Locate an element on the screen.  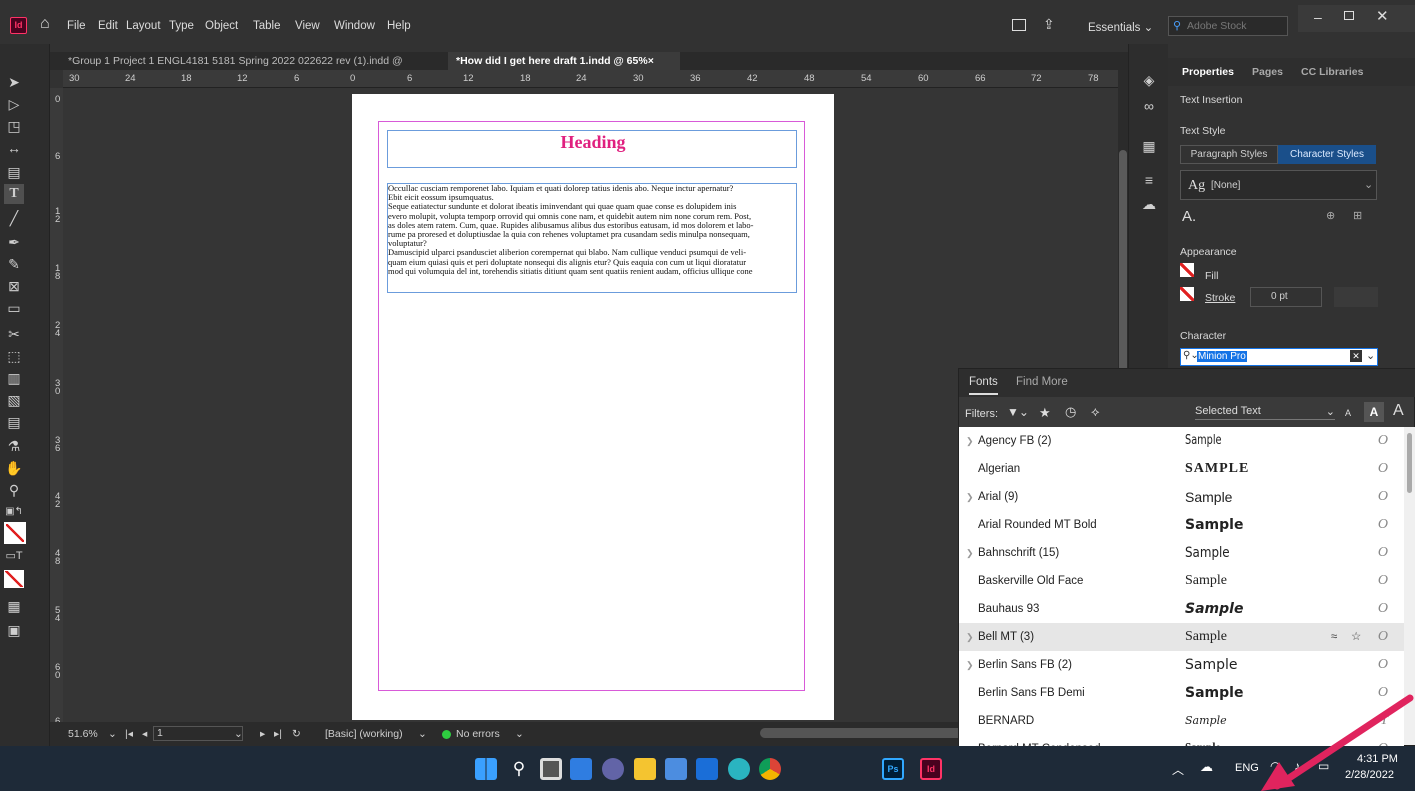
heading-text-frame: Heading is located at coordinates (592, 149).